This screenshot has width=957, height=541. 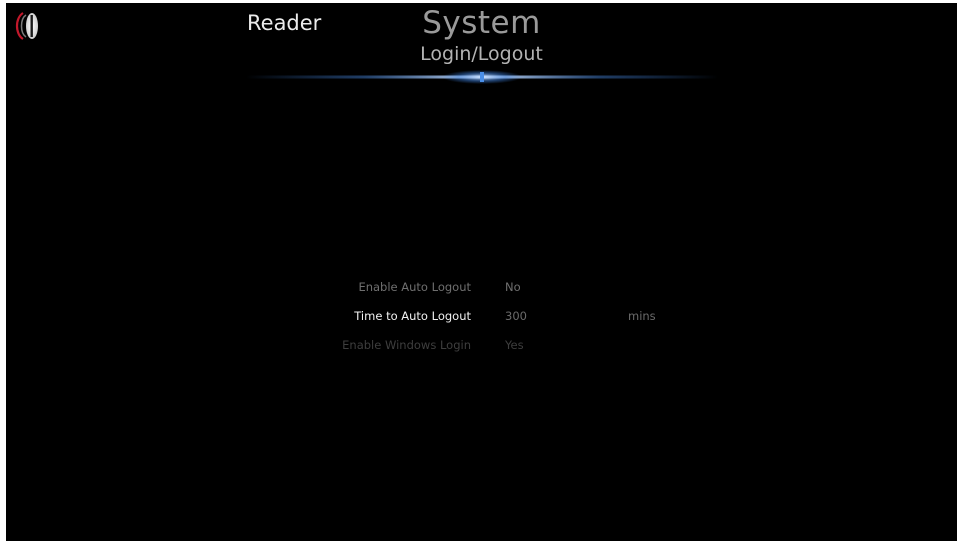 I want to click on page-subtitle: Login/Logout, so click(x=481, y=54).